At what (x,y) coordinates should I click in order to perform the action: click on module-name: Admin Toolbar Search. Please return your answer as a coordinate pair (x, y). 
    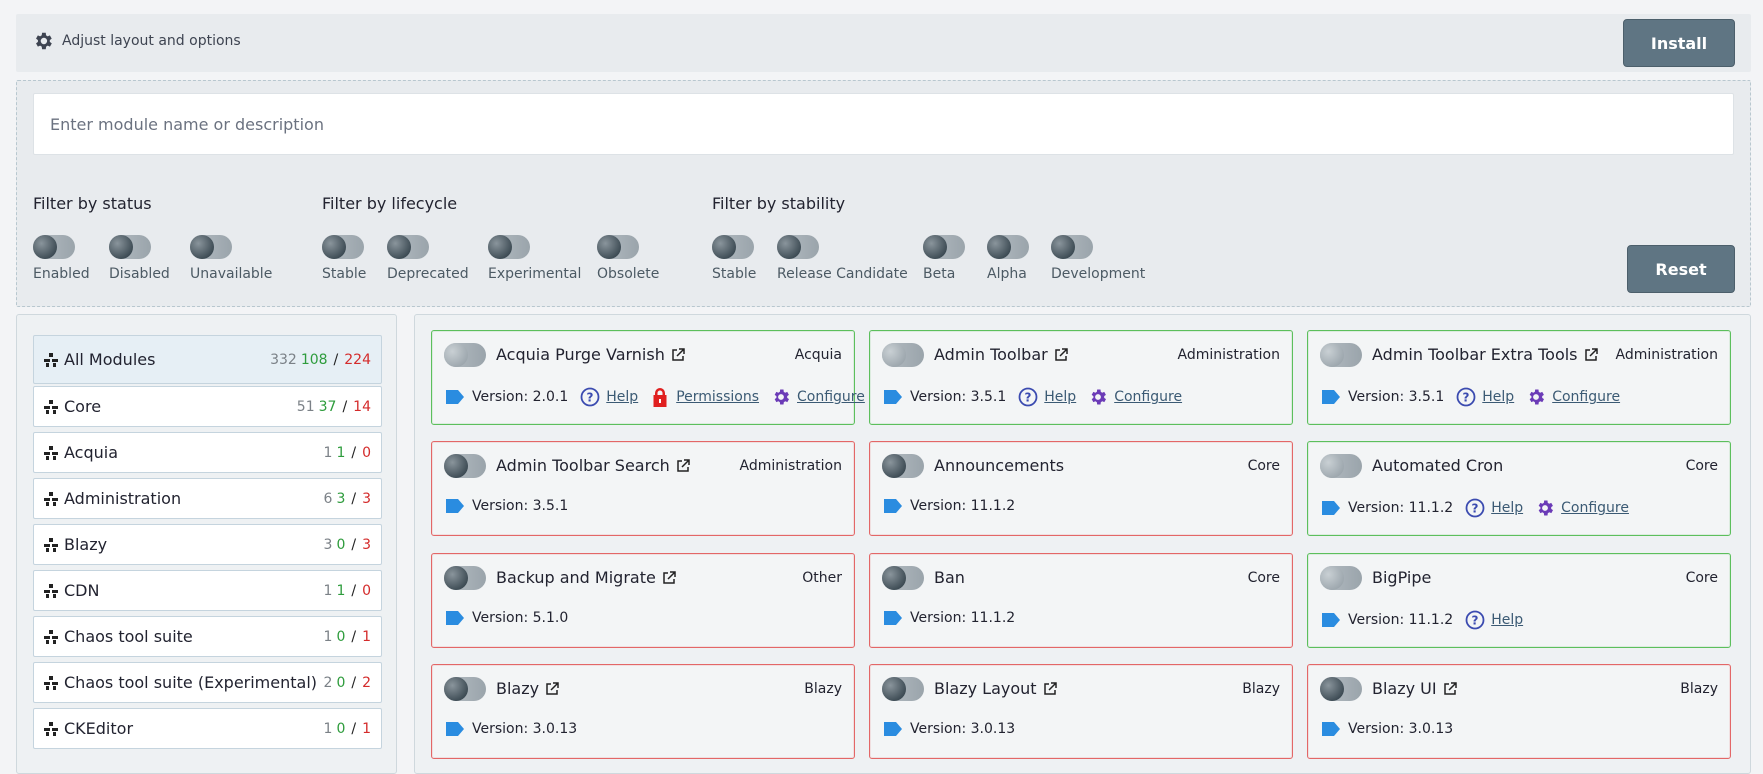
    Looking at the image, I should click on (583, 465).